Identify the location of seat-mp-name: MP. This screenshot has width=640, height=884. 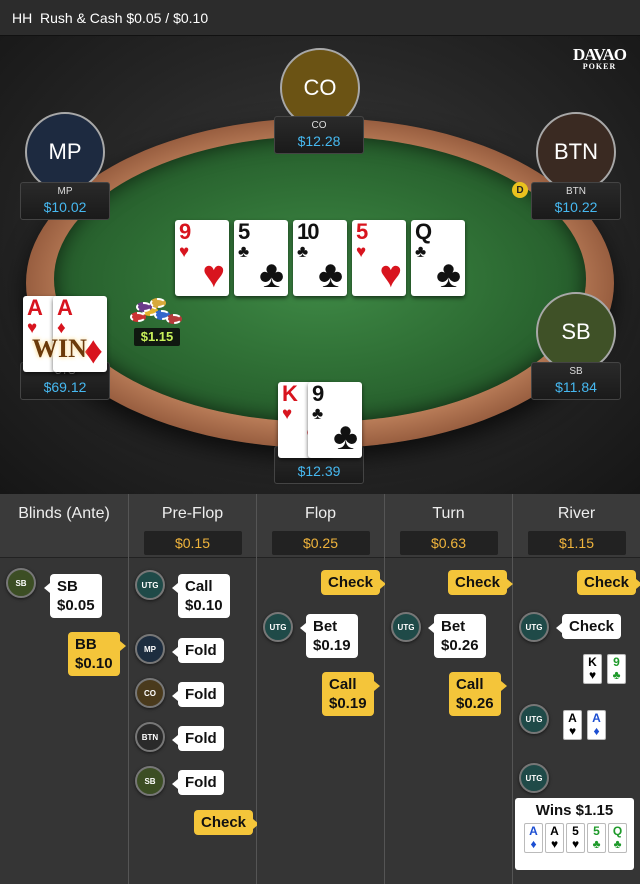
(65, 191).